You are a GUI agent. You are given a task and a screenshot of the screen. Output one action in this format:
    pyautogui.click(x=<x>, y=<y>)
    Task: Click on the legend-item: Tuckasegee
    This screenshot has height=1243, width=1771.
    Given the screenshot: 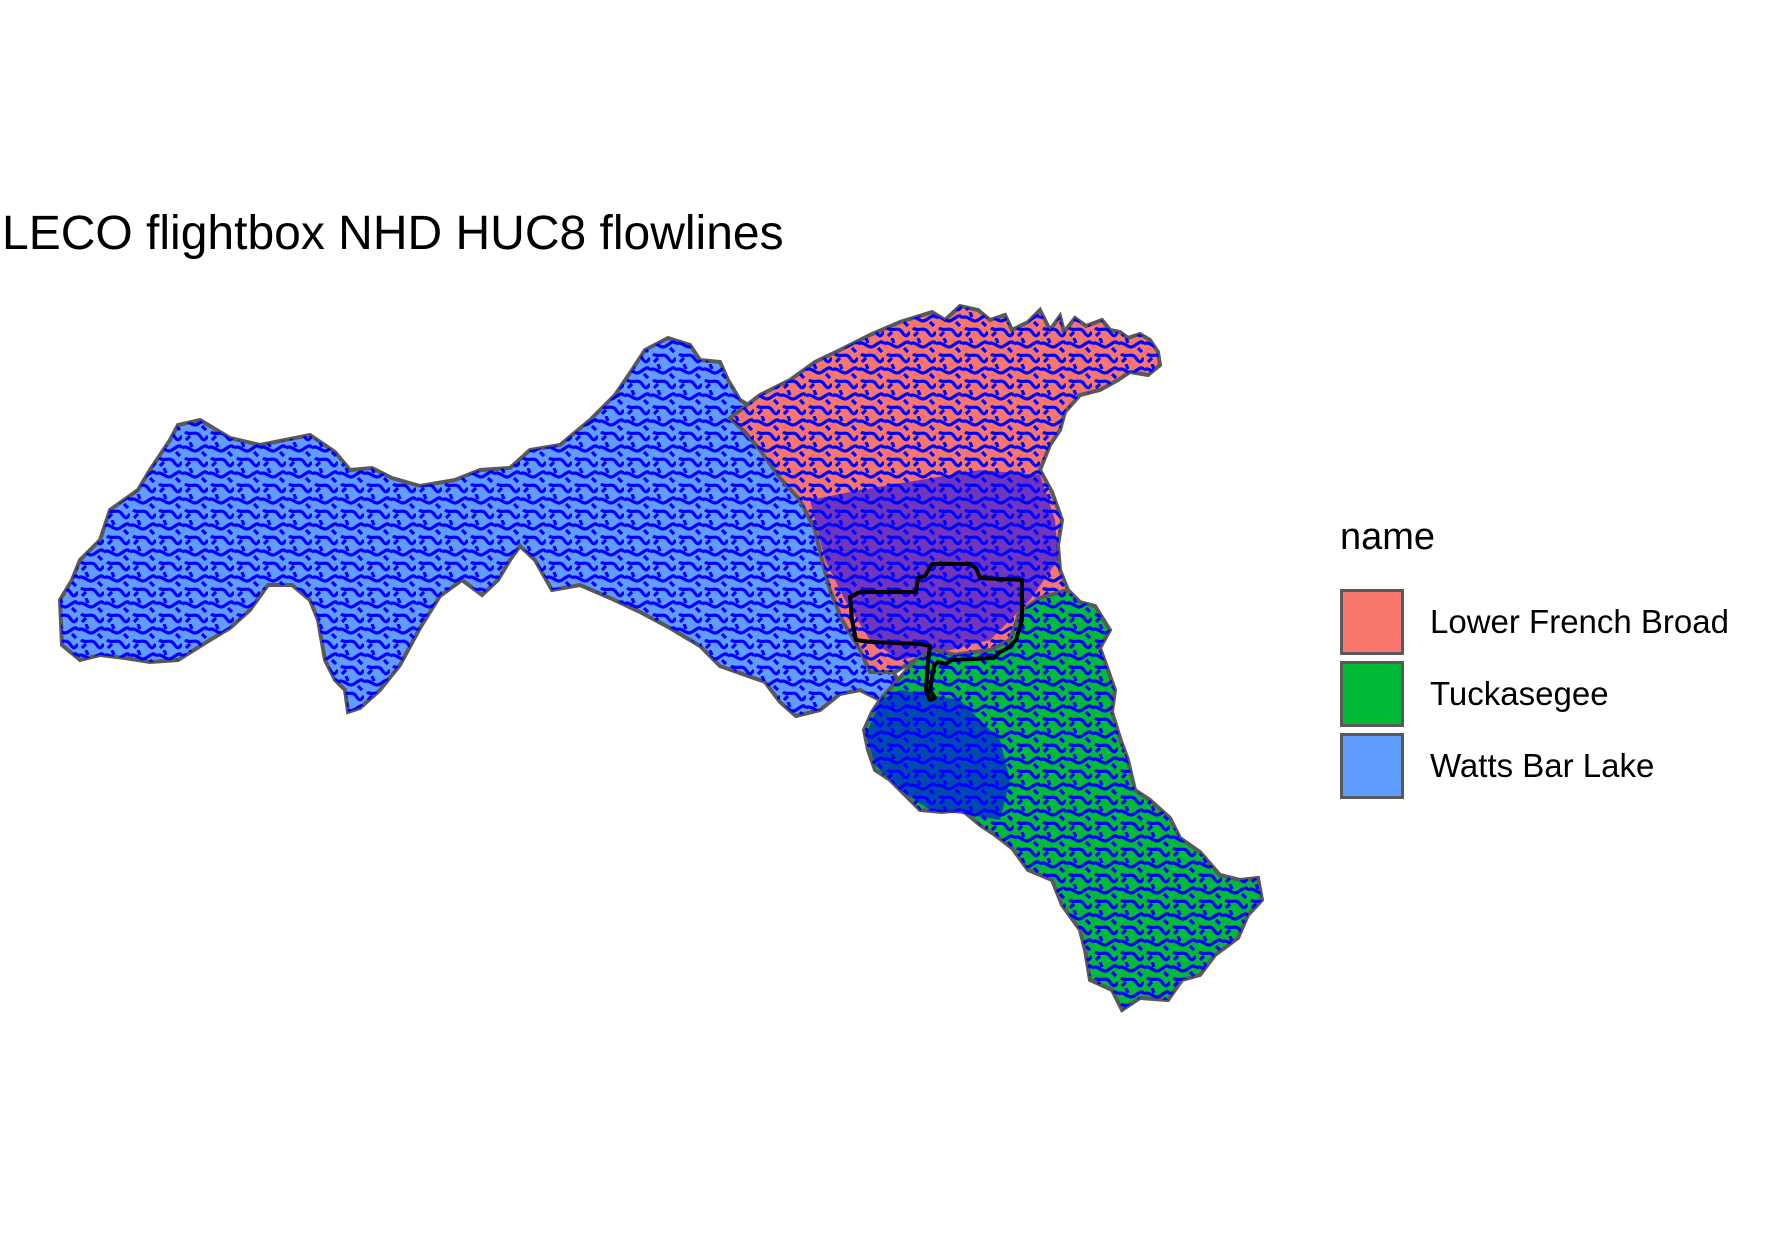 What is the action you would take?
    pyautogui.click(x=1534, y=694)
    